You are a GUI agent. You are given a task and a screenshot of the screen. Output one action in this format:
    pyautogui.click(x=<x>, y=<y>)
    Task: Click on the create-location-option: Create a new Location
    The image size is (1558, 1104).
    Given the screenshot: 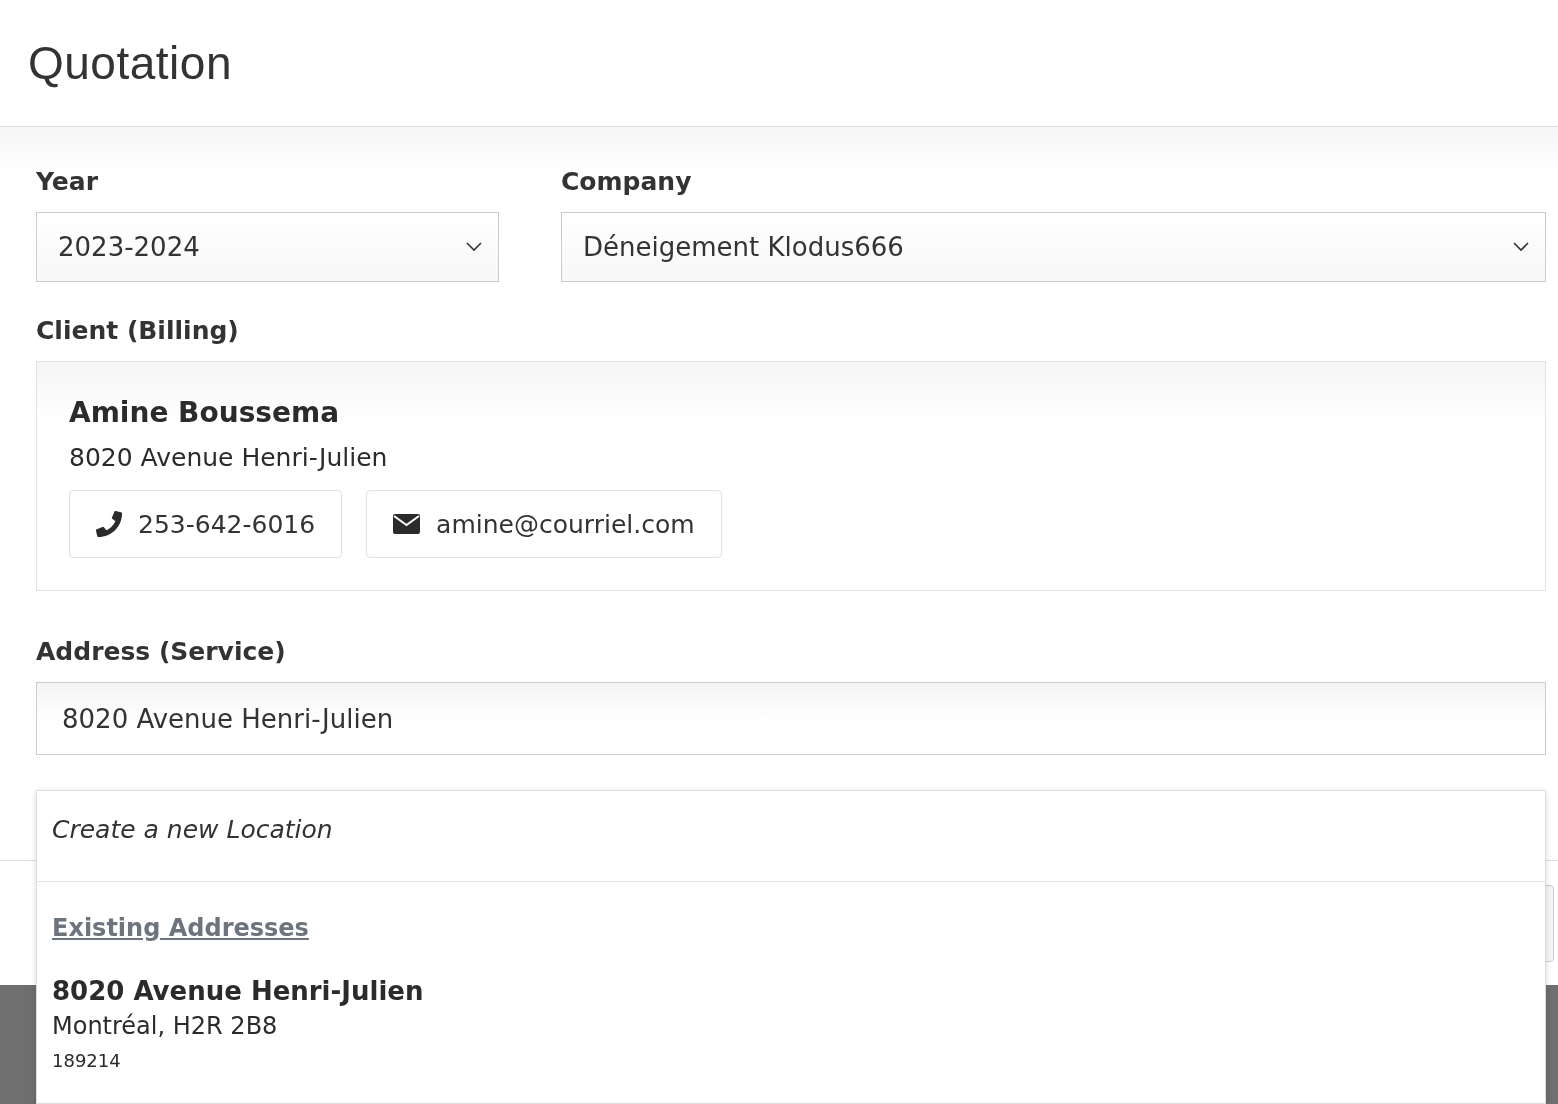 What is the action you would take?
    pyautogui.click(x=791, y=836)
    